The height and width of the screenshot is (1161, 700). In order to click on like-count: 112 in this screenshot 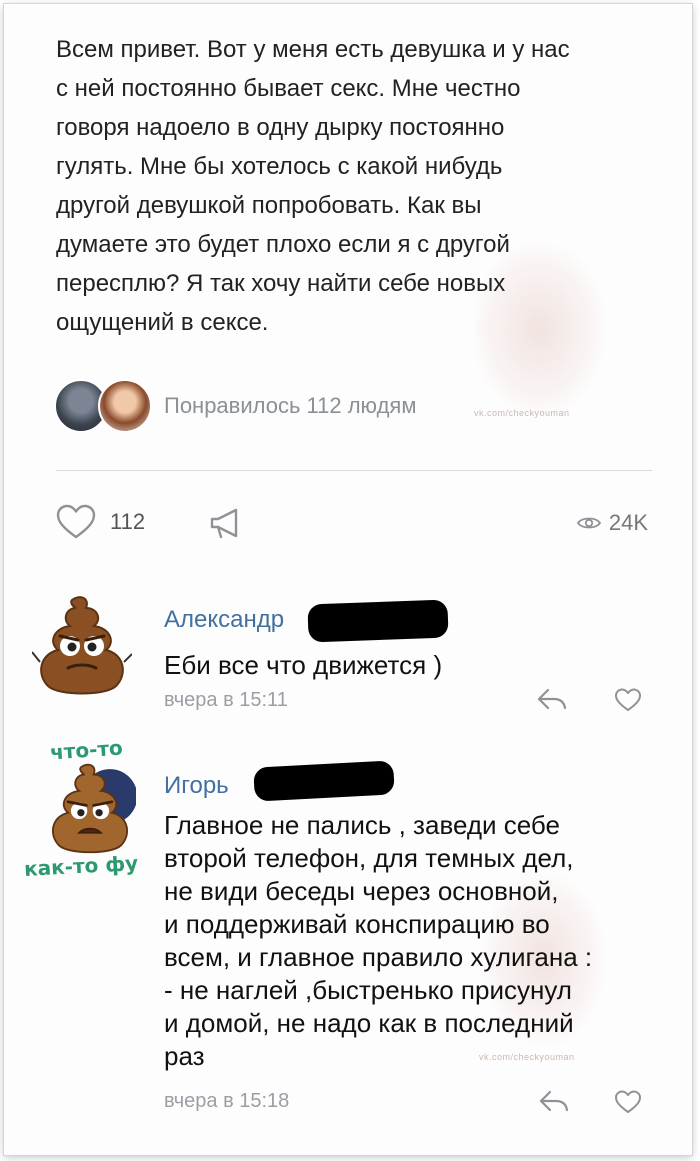, I will do `click(128, 521)`.